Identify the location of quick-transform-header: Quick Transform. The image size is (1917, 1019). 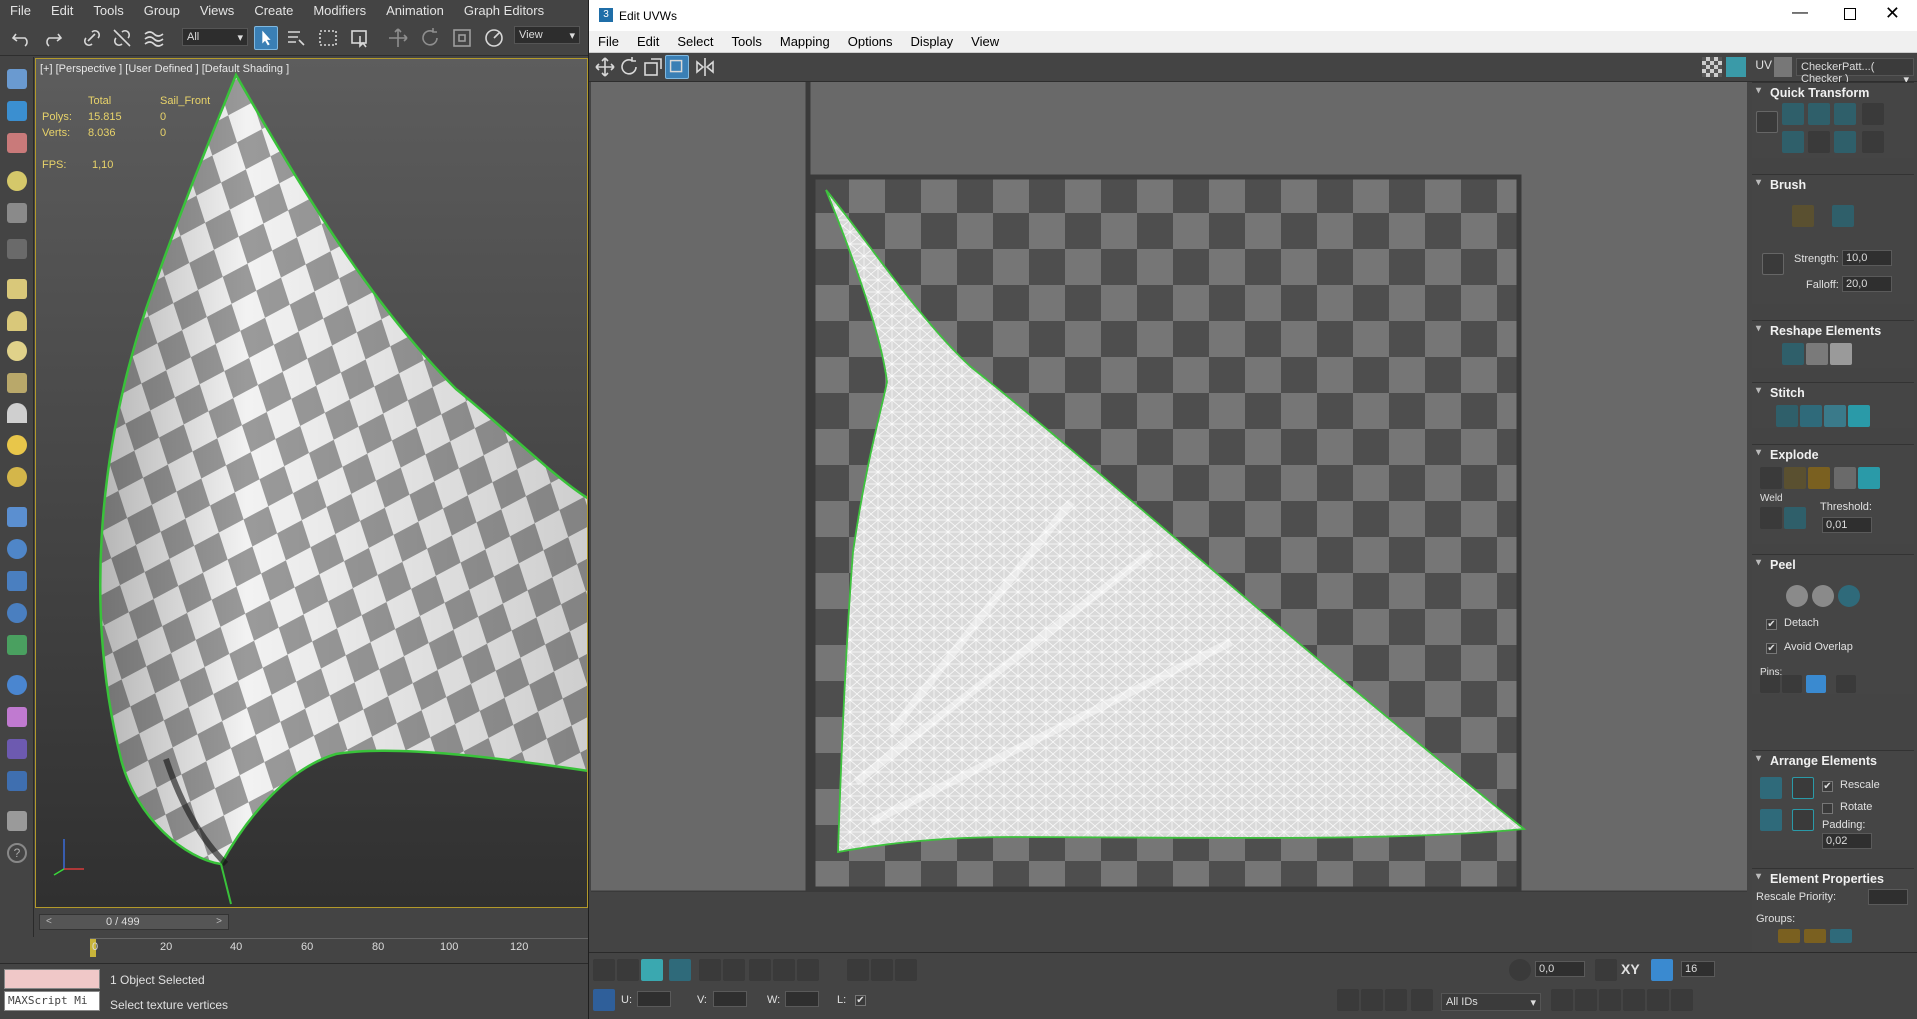
(1833, 92).